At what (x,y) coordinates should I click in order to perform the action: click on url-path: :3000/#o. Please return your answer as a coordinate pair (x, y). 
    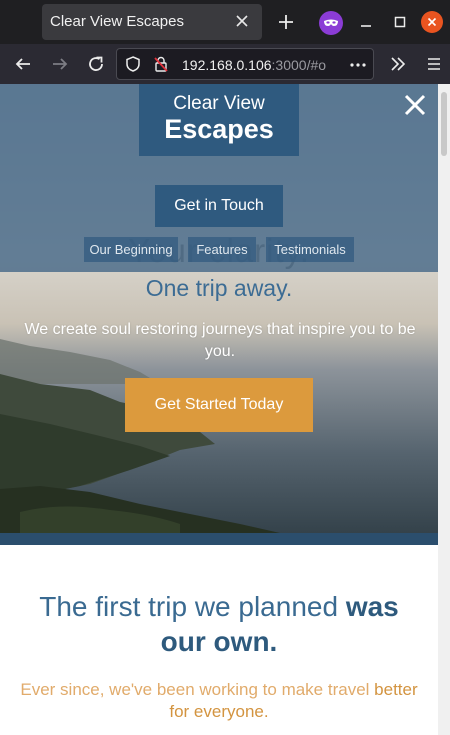
    Looking at the image, I should click on (299, 65).